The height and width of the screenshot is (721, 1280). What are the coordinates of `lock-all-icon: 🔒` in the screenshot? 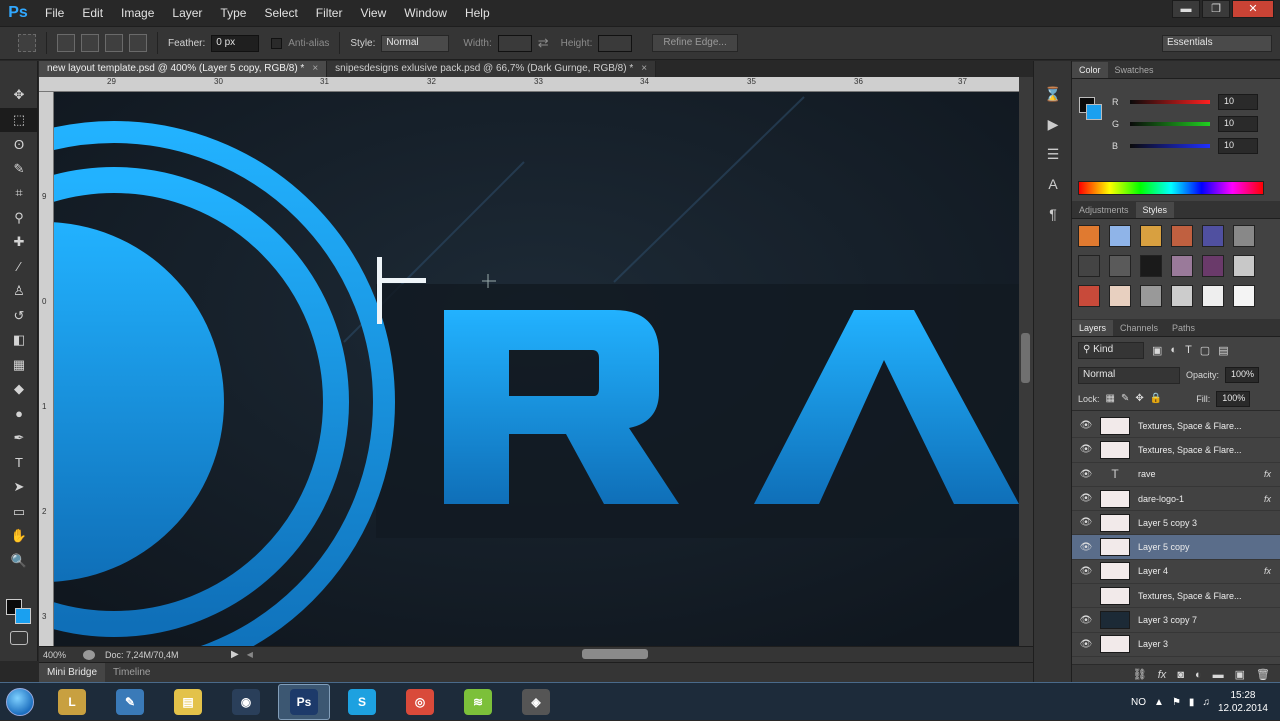 It's located at (1156, 398).